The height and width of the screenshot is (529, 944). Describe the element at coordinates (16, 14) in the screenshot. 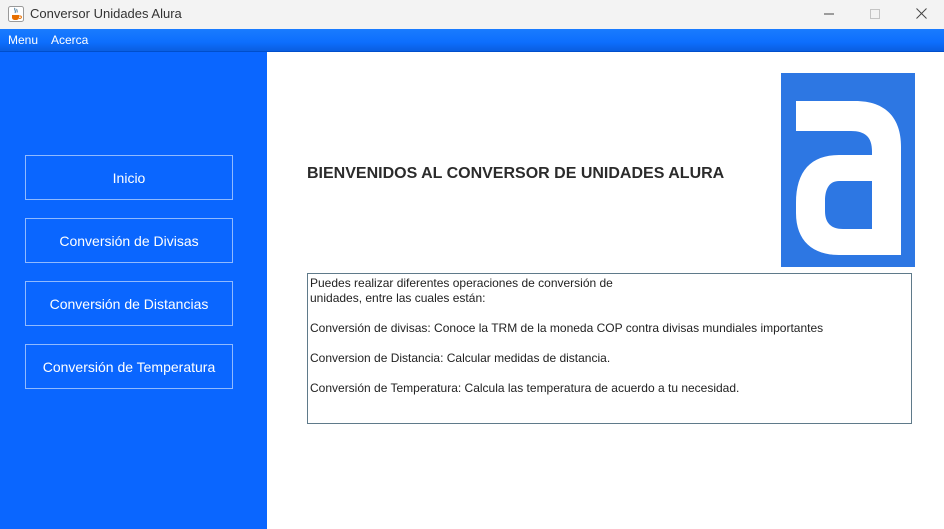

I see `java-cup-icon` at that location.